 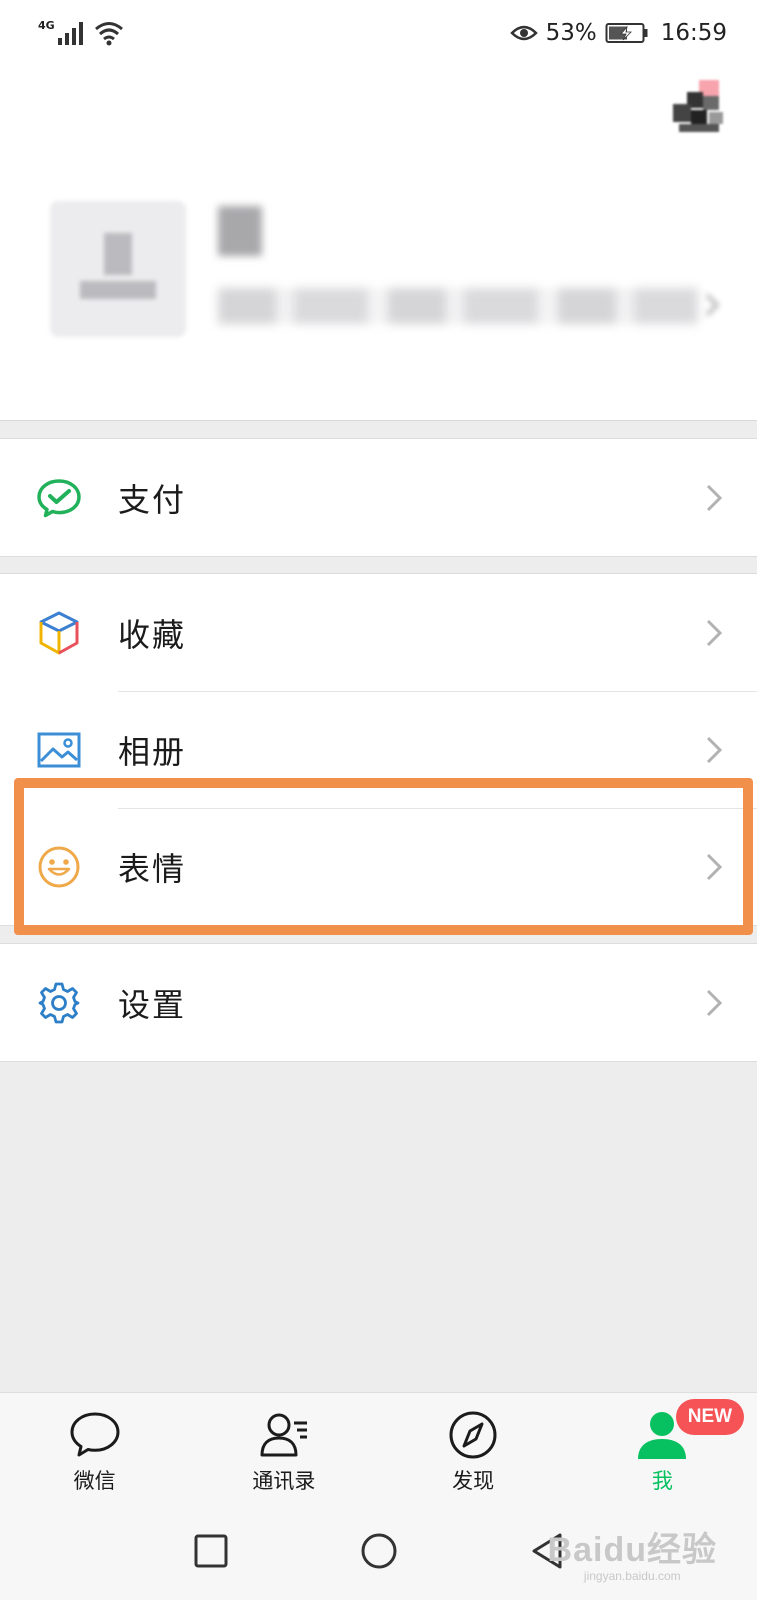 What do you see at coordinates (378, 632) in the screenshot?
I see `menu-row-favorites: 收藏` at bounding box center [378, 632].